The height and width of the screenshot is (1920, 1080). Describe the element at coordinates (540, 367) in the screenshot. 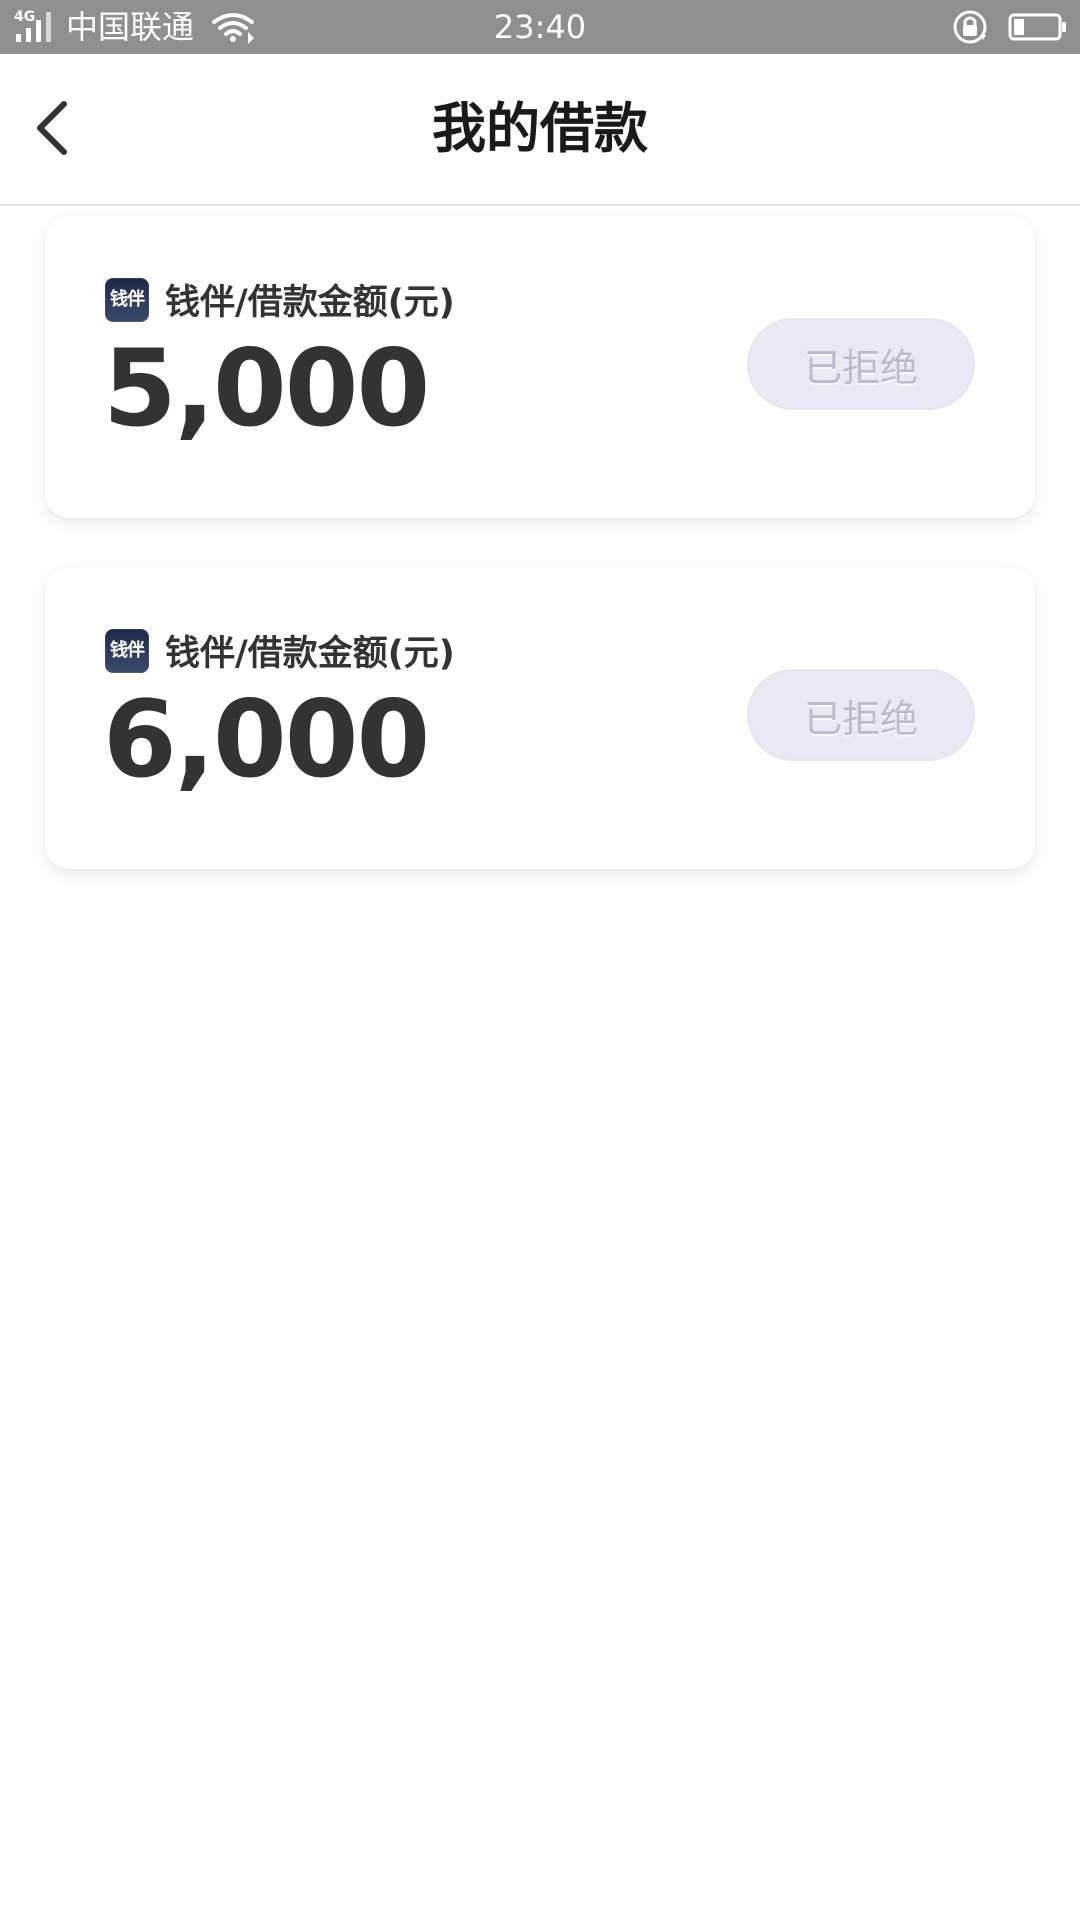

I see `loan-card: 钱伴 钱伴/借款金额(元) 5,000 已拒绝` at that location.